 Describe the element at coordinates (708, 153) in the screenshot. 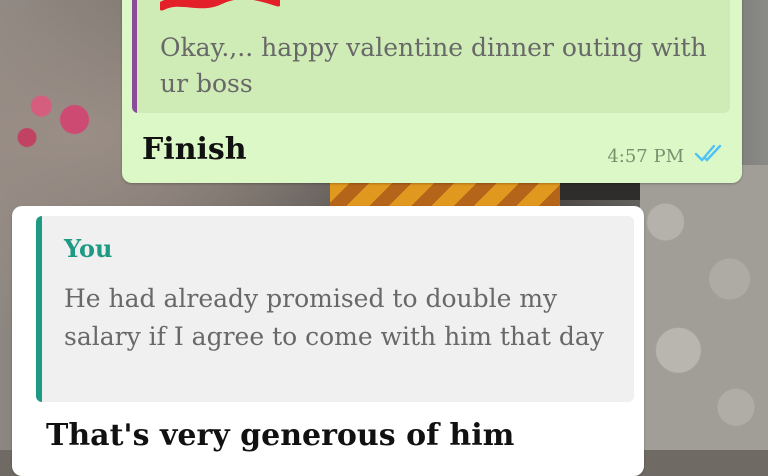

I see `double-check-icon` at that location.